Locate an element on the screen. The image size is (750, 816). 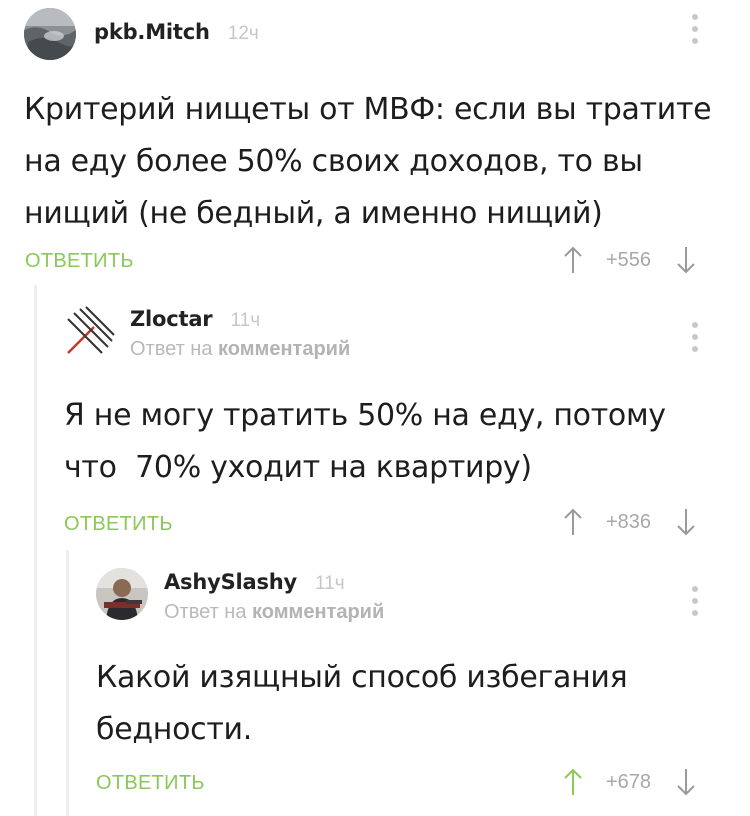
vote-score: +836 is located at coordinates (629, 521).